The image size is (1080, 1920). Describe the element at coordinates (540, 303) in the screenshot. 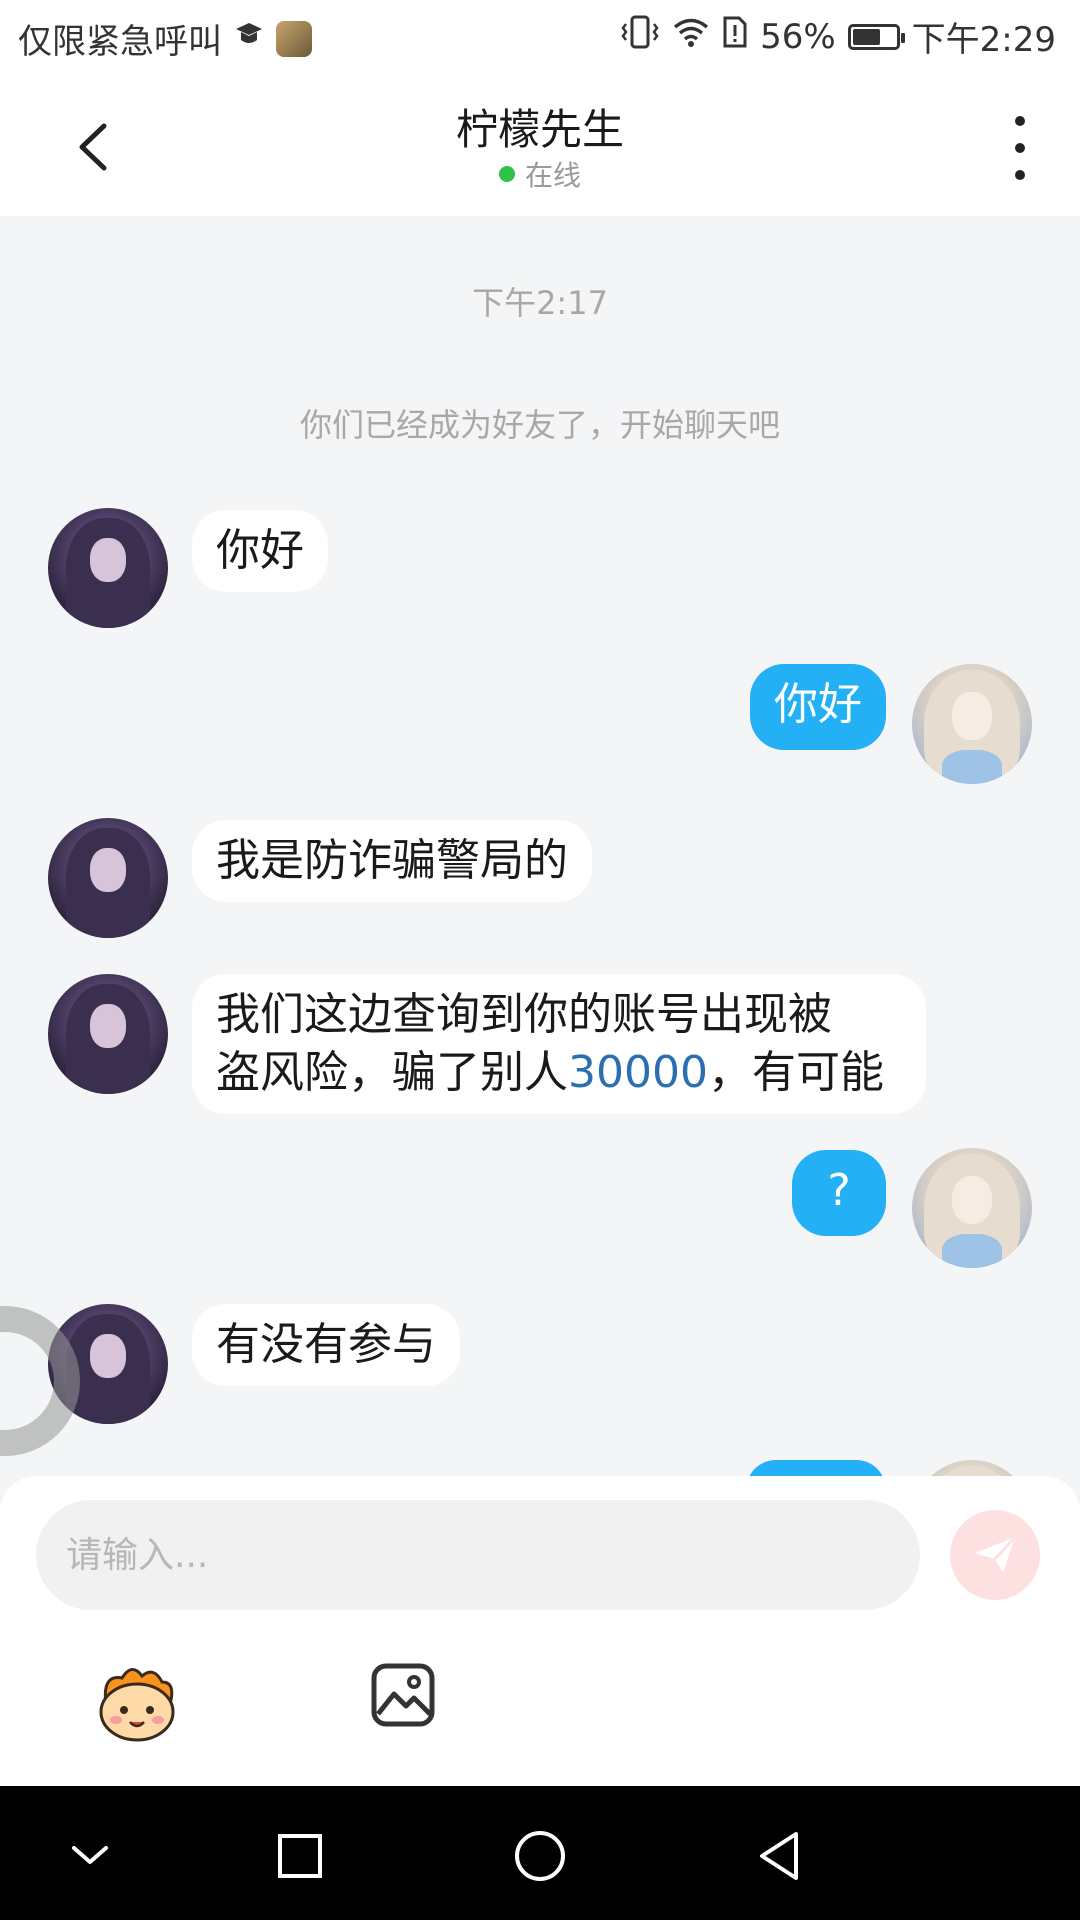

I see `message-timestamp: 下午2:17` at that location.